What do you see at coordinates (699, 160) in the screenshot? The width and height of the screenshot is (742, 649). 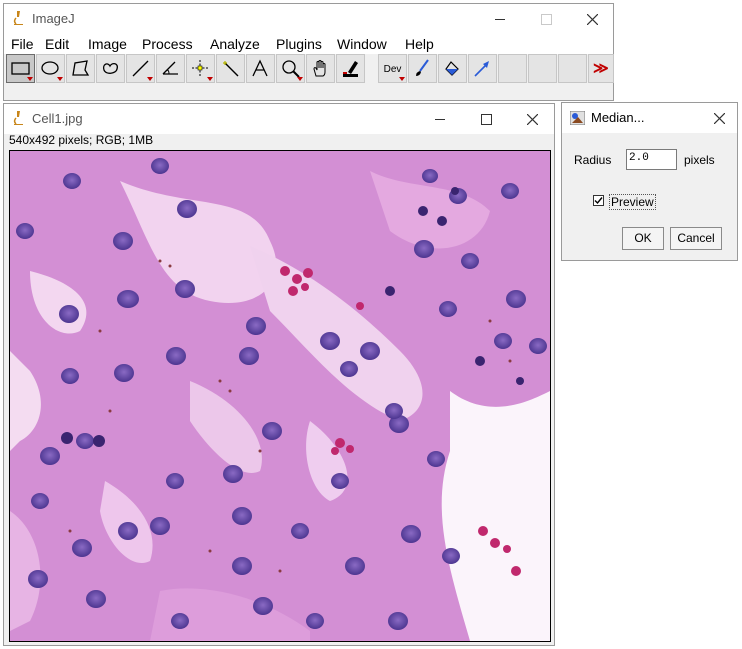 I see `radius-unit-label: pixels` at bounding box center [699, 160].